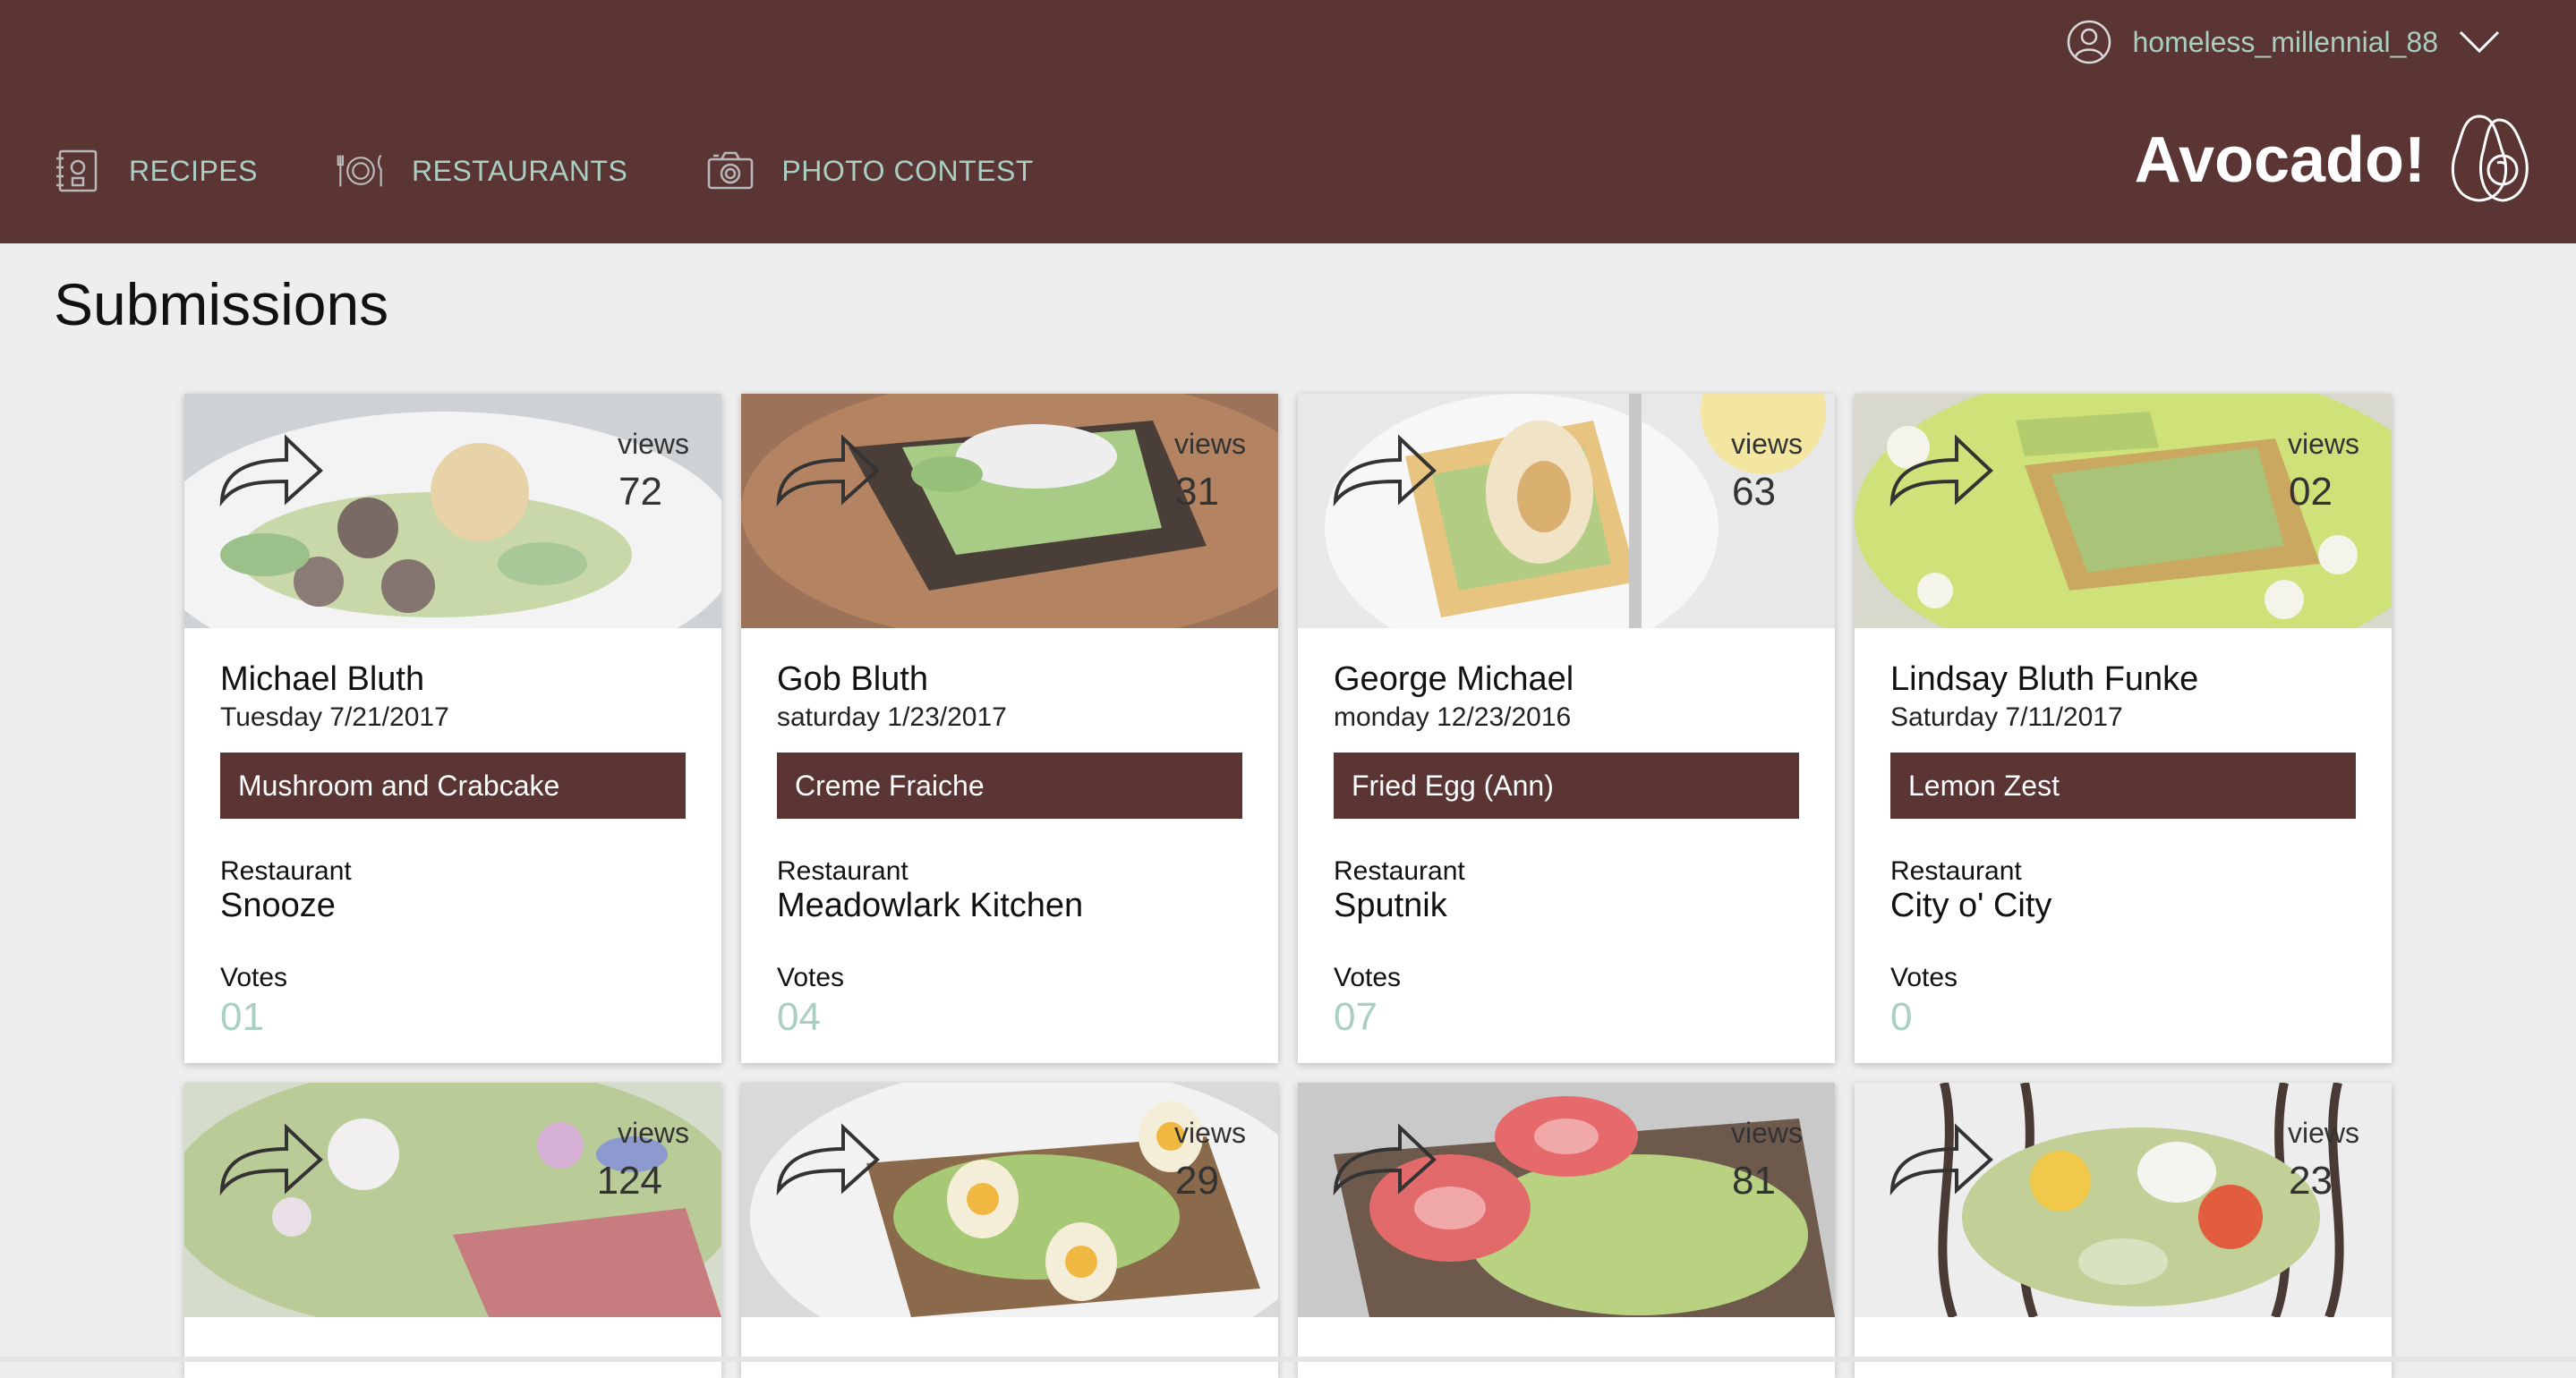 The width and height of the screenshot is (2576, 1378). Describe the element at coordinates (1197, 1181) in the screenshot. I see `views-count: 29` at that location.